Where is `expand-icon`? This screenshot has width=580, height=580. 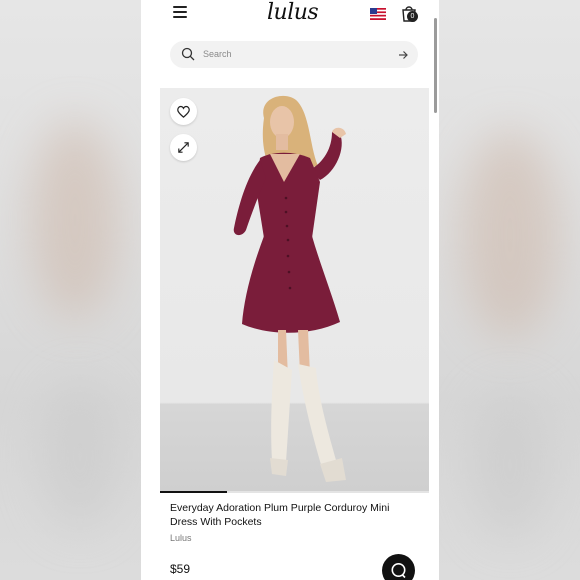
expand-icon is located at coordinates (183, 147).